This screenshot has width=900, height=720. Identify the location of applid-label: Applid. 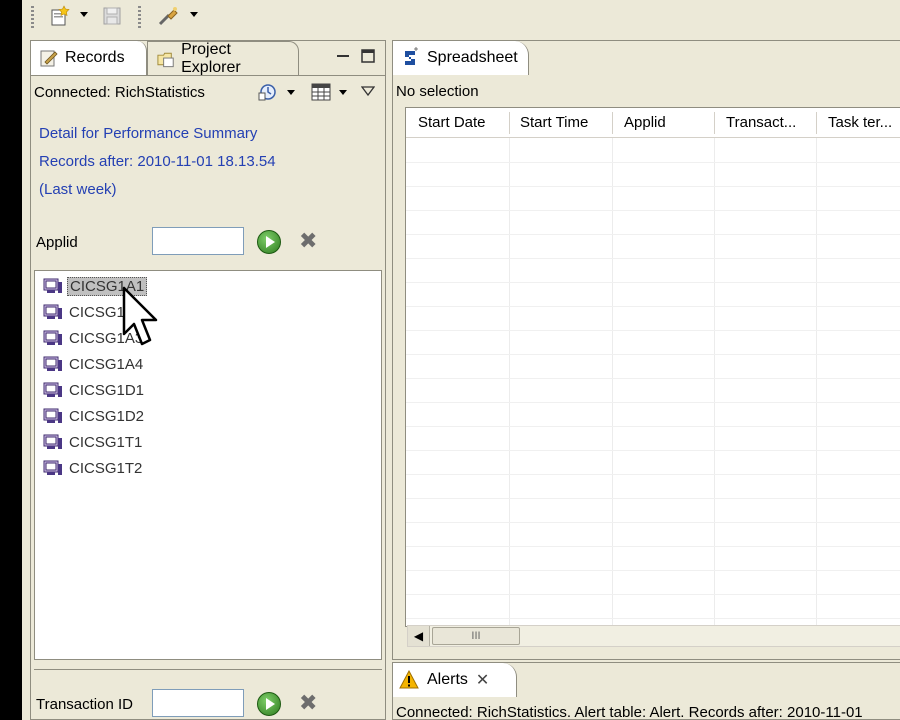
(57, 242).